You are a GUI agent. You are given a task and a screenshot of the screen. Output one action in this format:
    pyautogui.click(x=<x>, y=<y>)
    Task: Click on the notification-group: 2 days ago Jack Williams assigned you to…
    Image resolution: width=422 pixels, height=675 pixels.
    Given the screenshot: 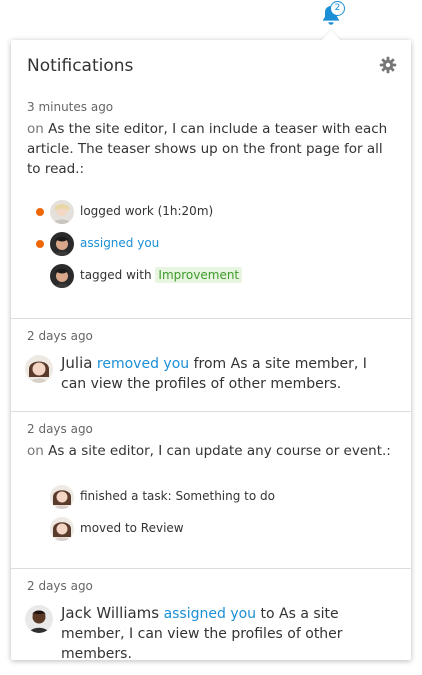 What is the action you would take?
    pyautogui.click(x=211, y=614)
    